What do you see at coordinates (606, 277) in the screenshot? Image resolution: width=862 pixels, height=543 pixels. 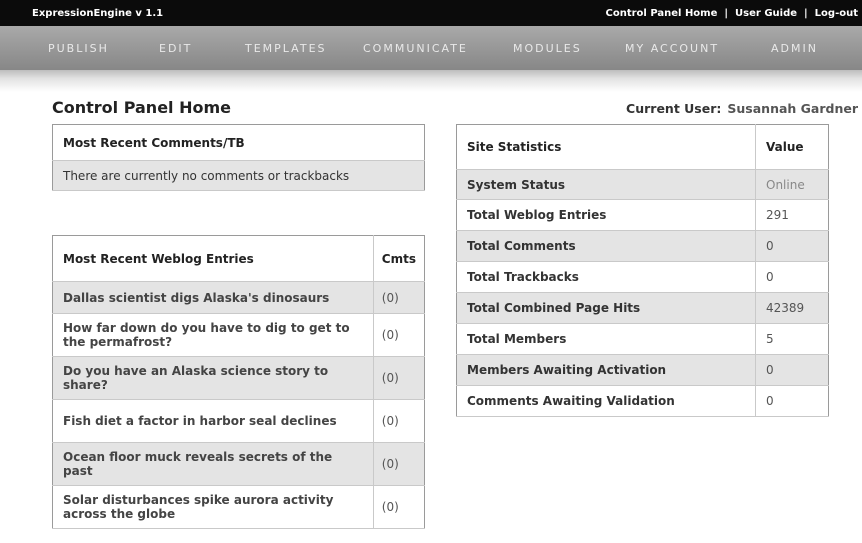 I see `stat-label: Total Trackbacks` at bounding box center [606, 277].